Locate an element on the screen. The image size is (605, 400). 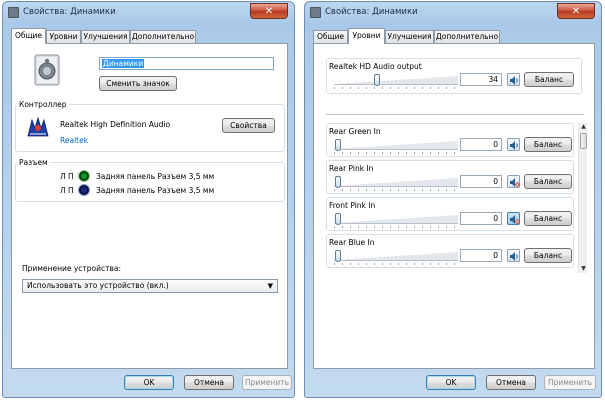
input-3-slider is located at coordinates (396, 220).